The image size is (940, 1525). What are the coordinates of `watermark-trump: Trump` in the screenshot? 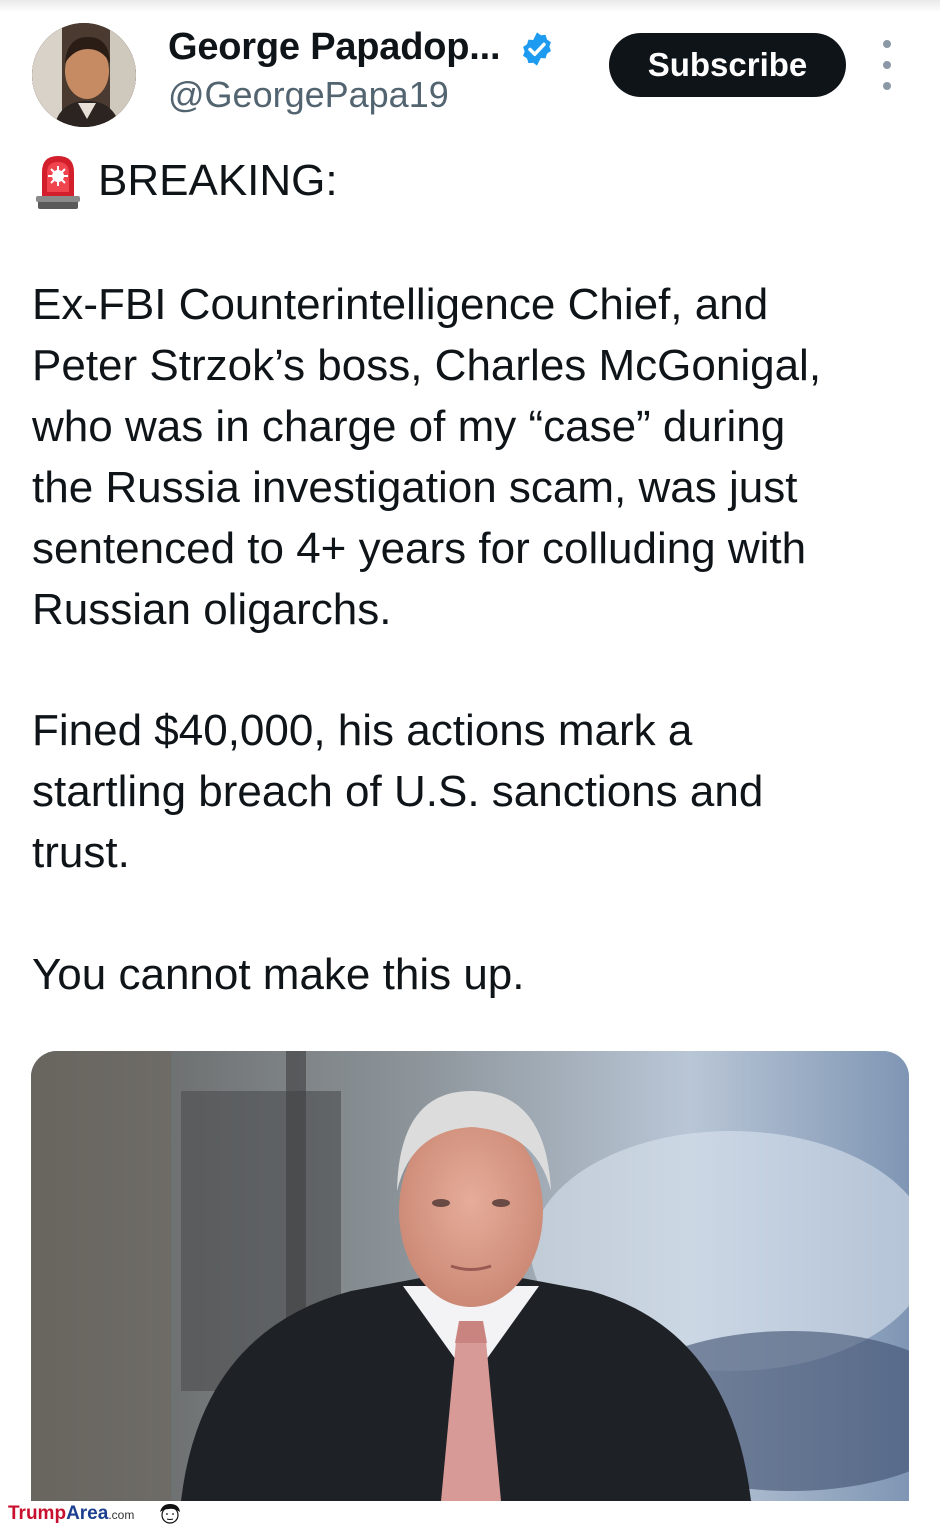 It's located at (37, 1513).